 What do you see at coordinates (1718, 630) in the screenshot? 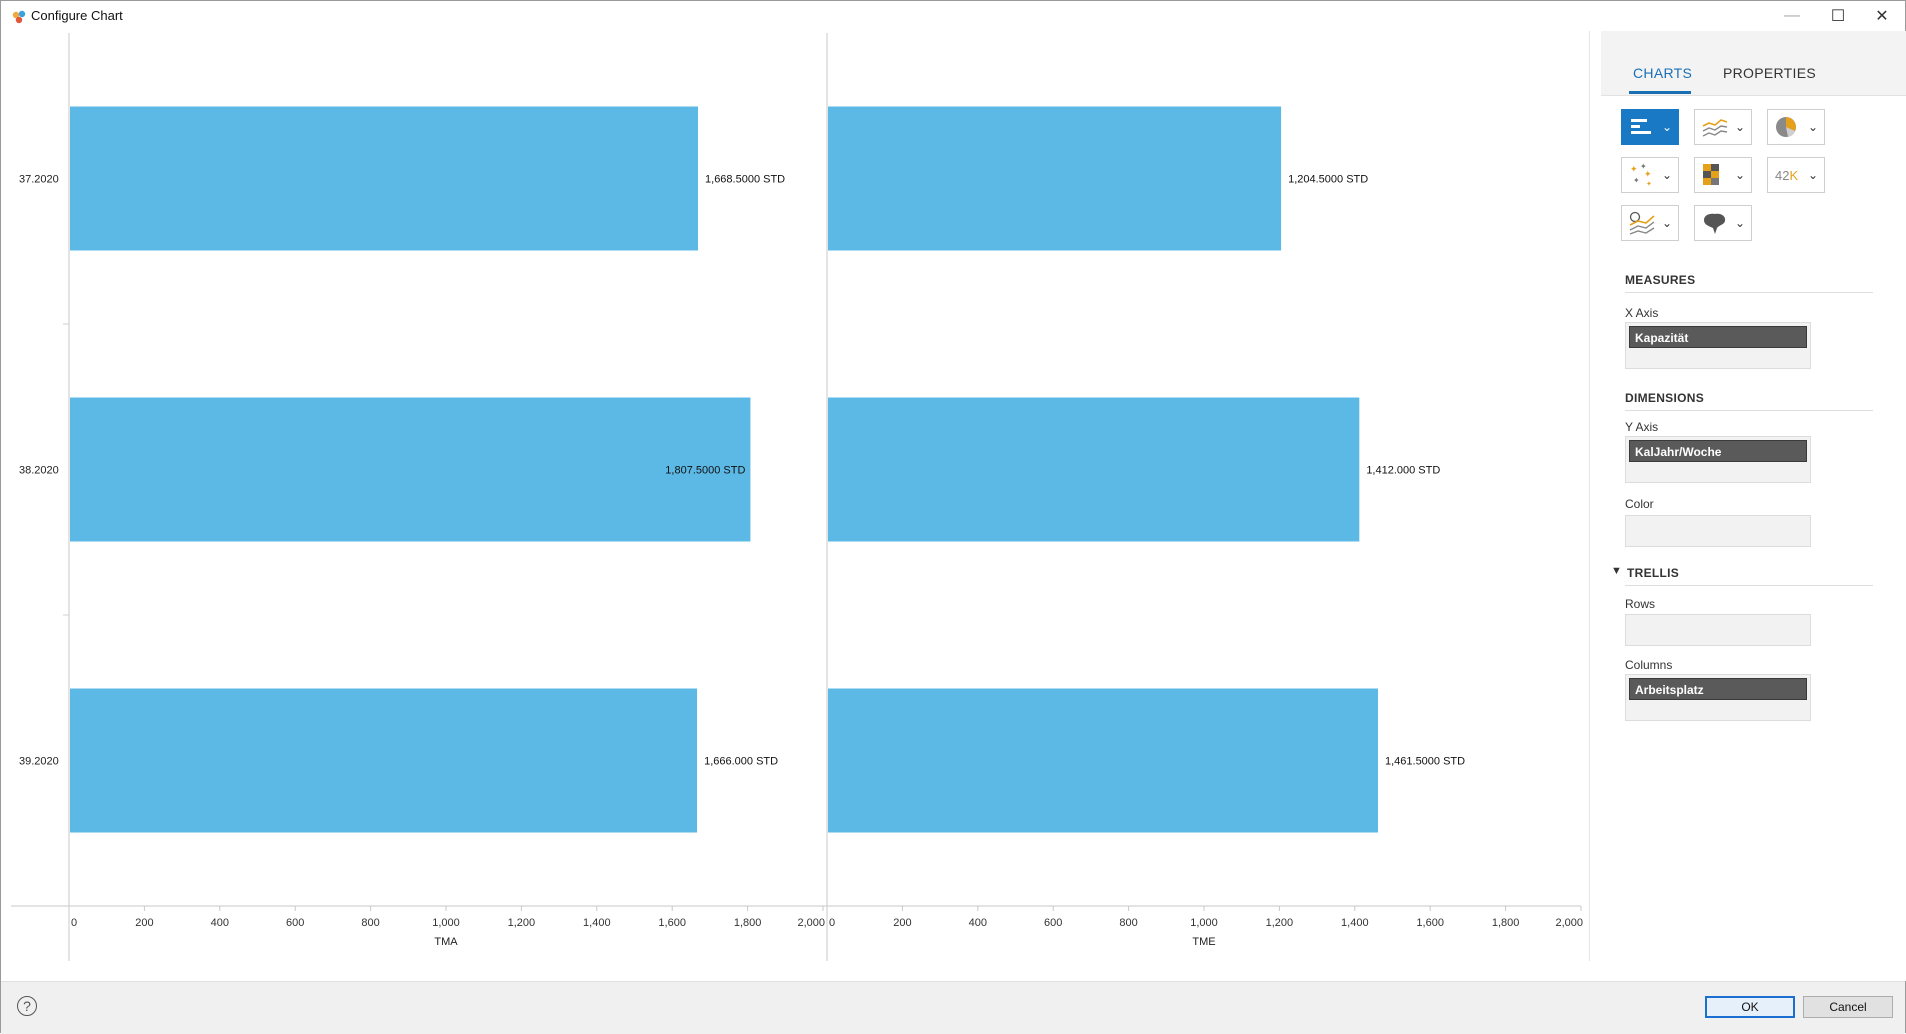
I see `rows-dropzone` at bounding box center [1718, 630].